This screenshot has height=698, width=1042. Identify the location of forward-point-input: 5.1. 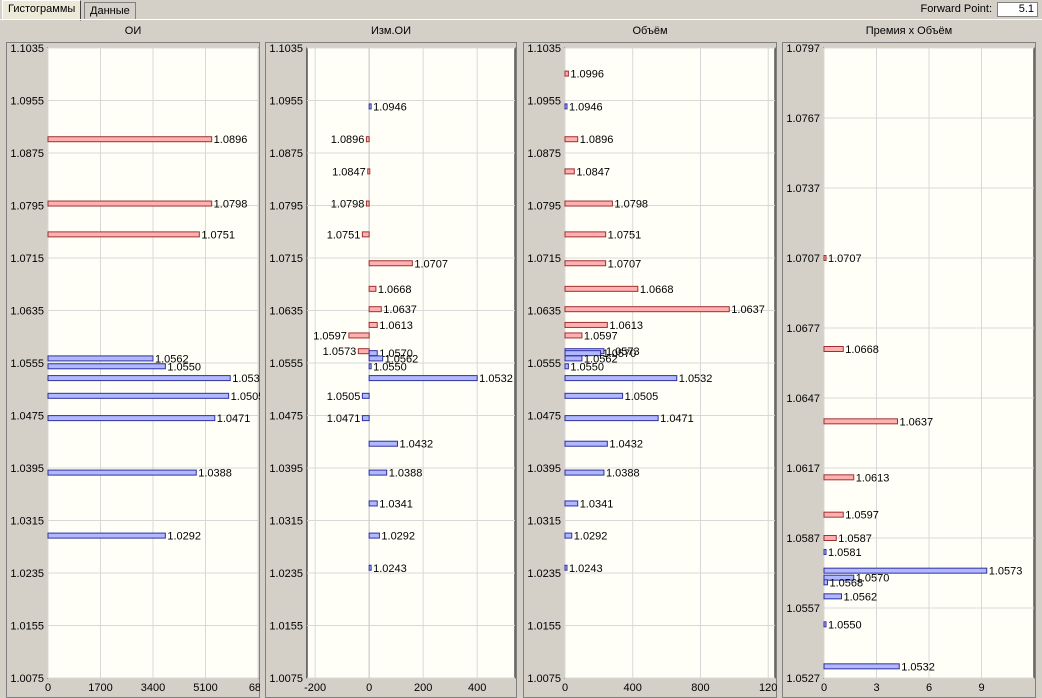
(1017, 9).